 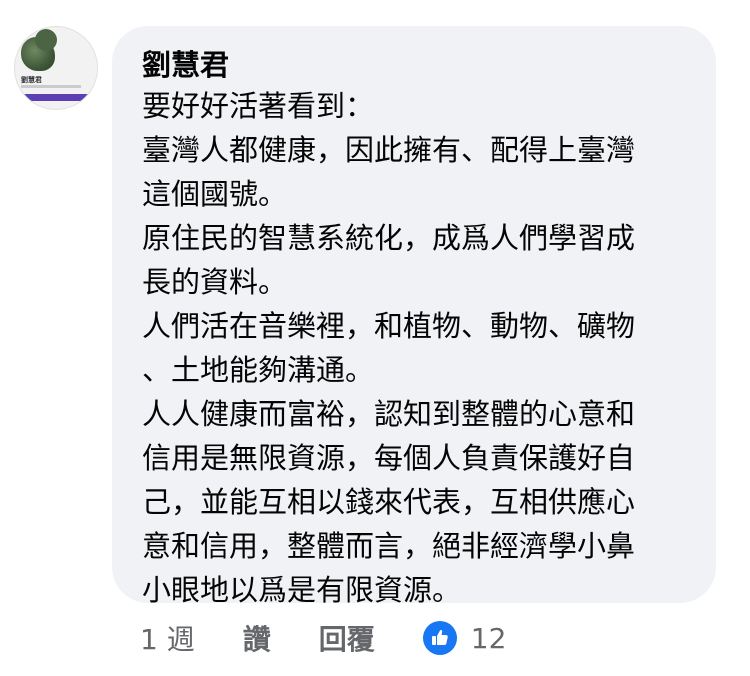 What do you see at coordinates (167, 638) in the screenshot?
I see `comment-timestamp: 1 週` at bounding box center [167, 638].